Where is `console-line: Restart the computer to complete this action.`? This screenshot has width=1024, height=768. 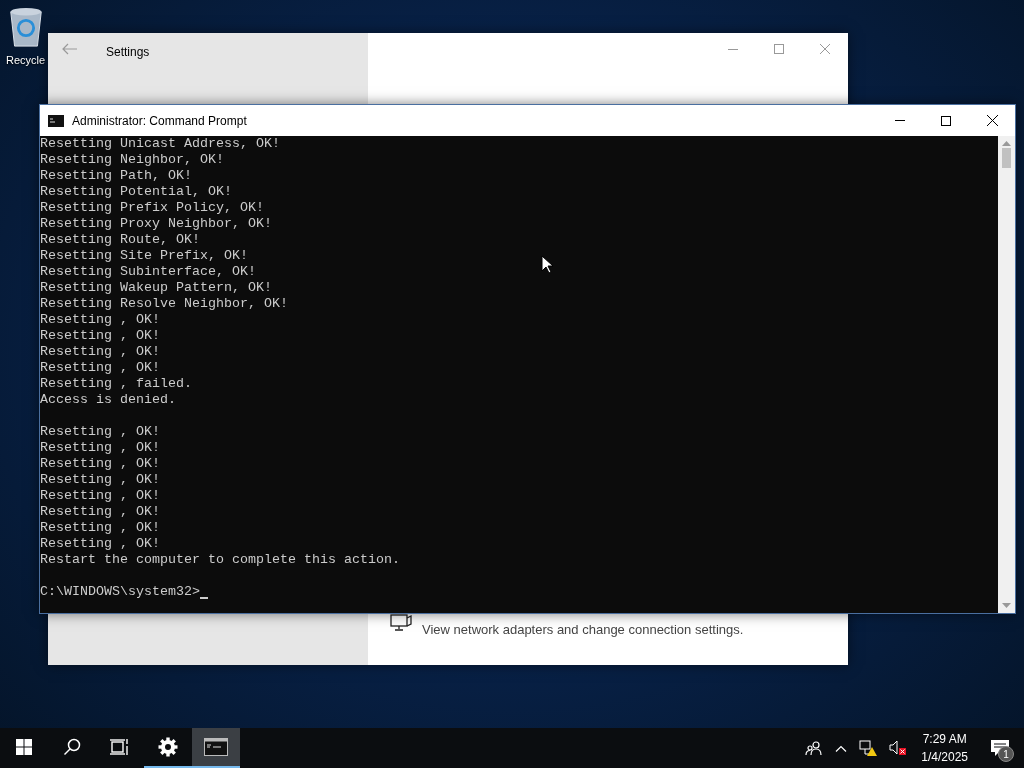
console-line: Restart the computer to complete this action. is located at coordinates (220, 560).